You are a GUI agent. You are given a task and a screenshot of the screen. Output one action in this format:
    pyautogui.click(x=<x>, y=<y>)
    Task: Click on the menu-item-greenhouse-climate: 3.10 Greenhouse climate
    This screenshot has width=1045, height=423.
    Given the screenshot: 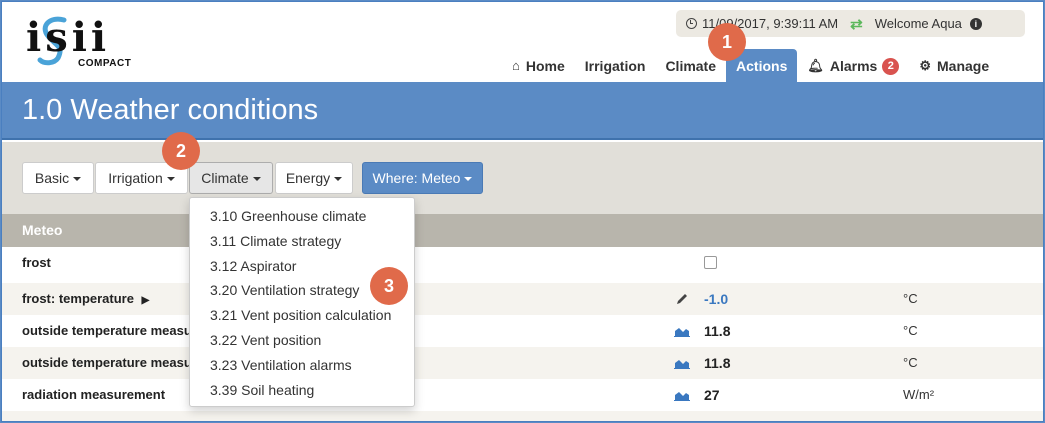 What is the action you would take?
    pyautogui.click(x=302, y=216)
    